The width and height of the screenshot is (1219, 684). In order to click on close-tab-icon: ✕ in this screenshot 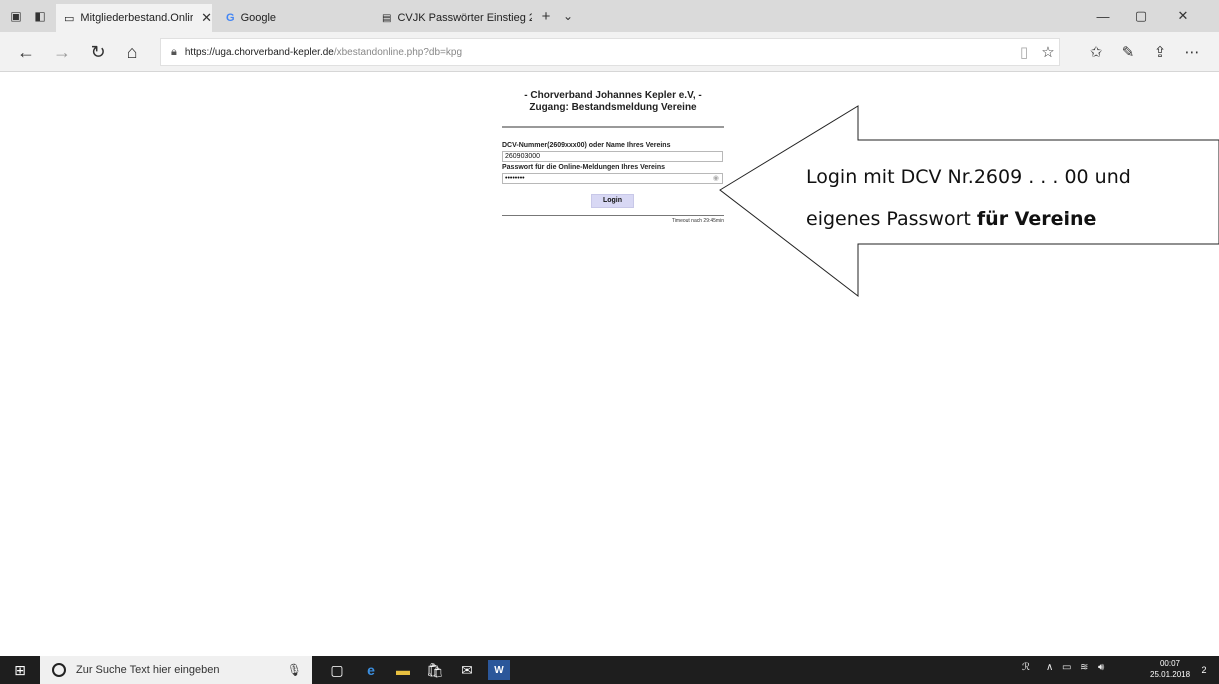, I will do `click(206, 18)`.